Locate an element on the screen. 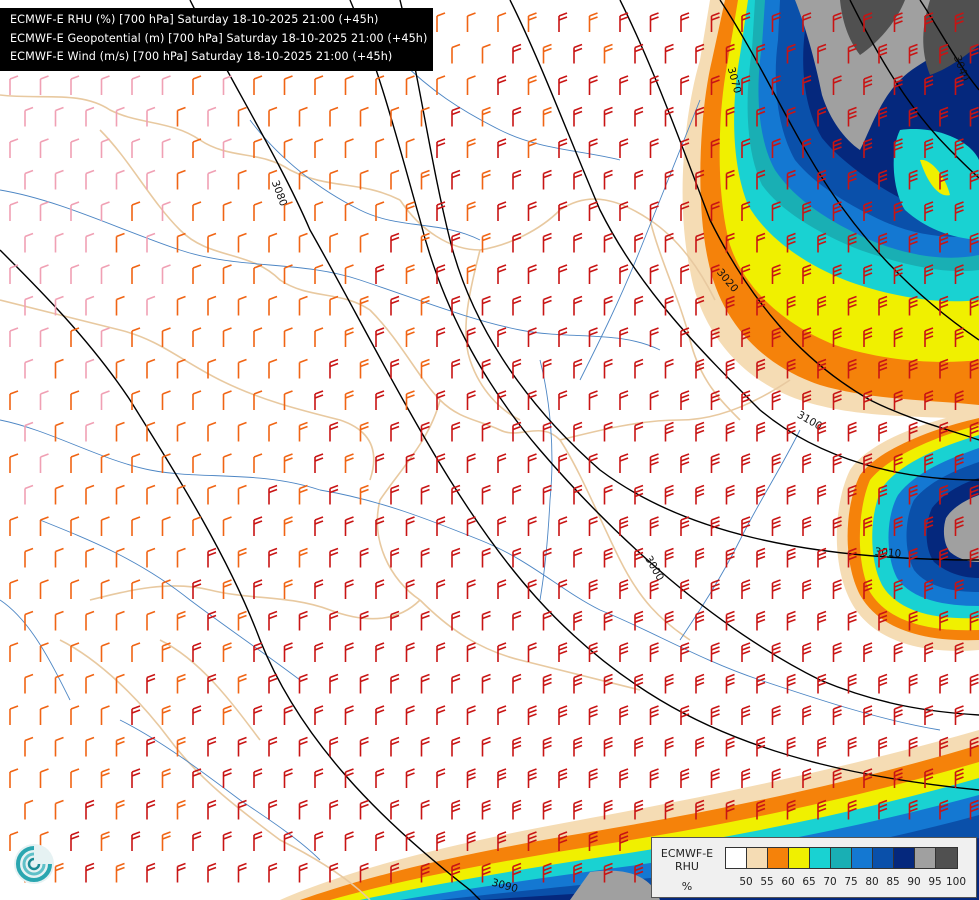 The image size is (979, 900). river is located at coordinates (460, 550).